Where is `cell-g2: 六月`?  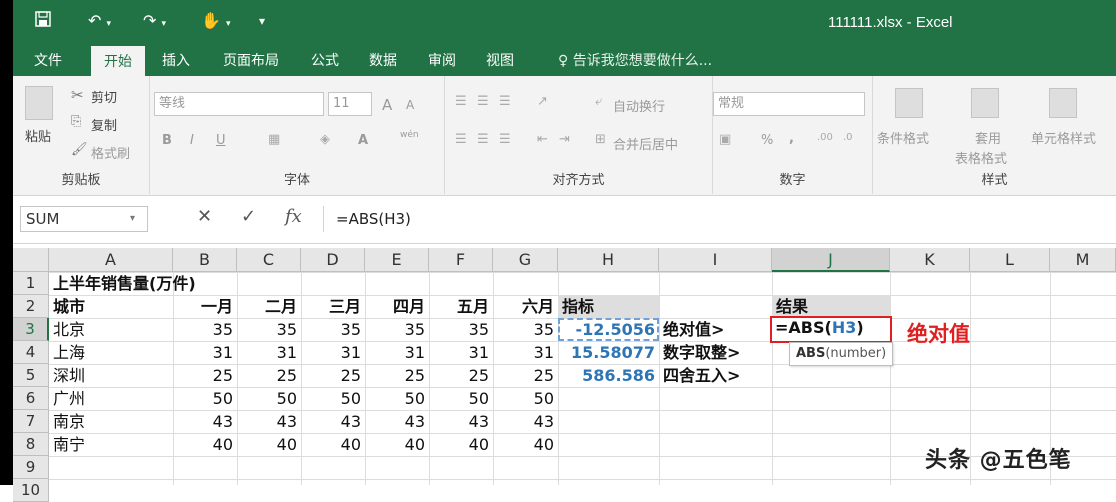
cell-g2: 六月 is located at coordinates (525, 306).